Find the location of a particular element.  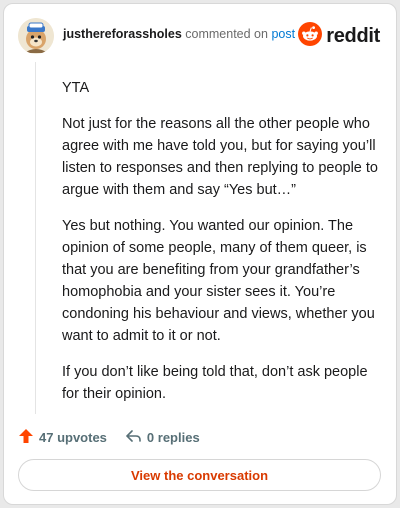

username-link: justhereforassholes is located at coordinates (122, 34).